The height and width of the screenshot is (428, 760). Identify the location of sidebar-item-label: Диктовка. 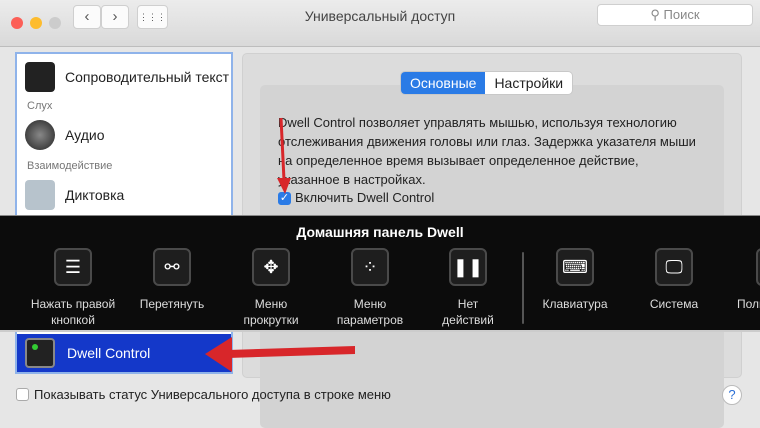
(95, 195).